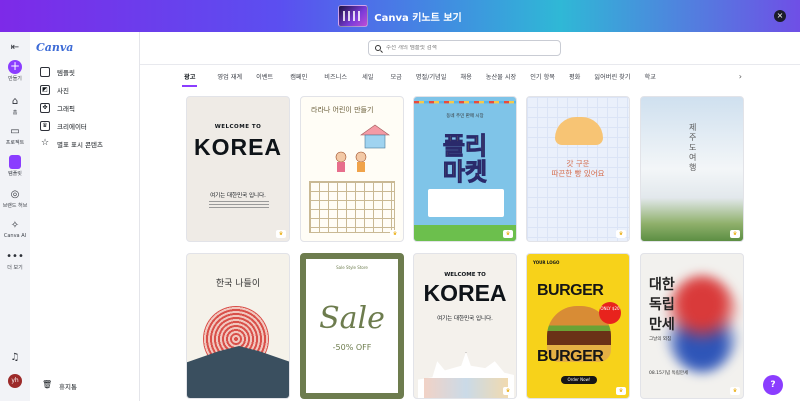 This screenshot has height=401, width=800. What do you see at coordinates (264, 78) in the screenshot?
I see `tab-event: 이벤트` at bounding box center [264, 78].